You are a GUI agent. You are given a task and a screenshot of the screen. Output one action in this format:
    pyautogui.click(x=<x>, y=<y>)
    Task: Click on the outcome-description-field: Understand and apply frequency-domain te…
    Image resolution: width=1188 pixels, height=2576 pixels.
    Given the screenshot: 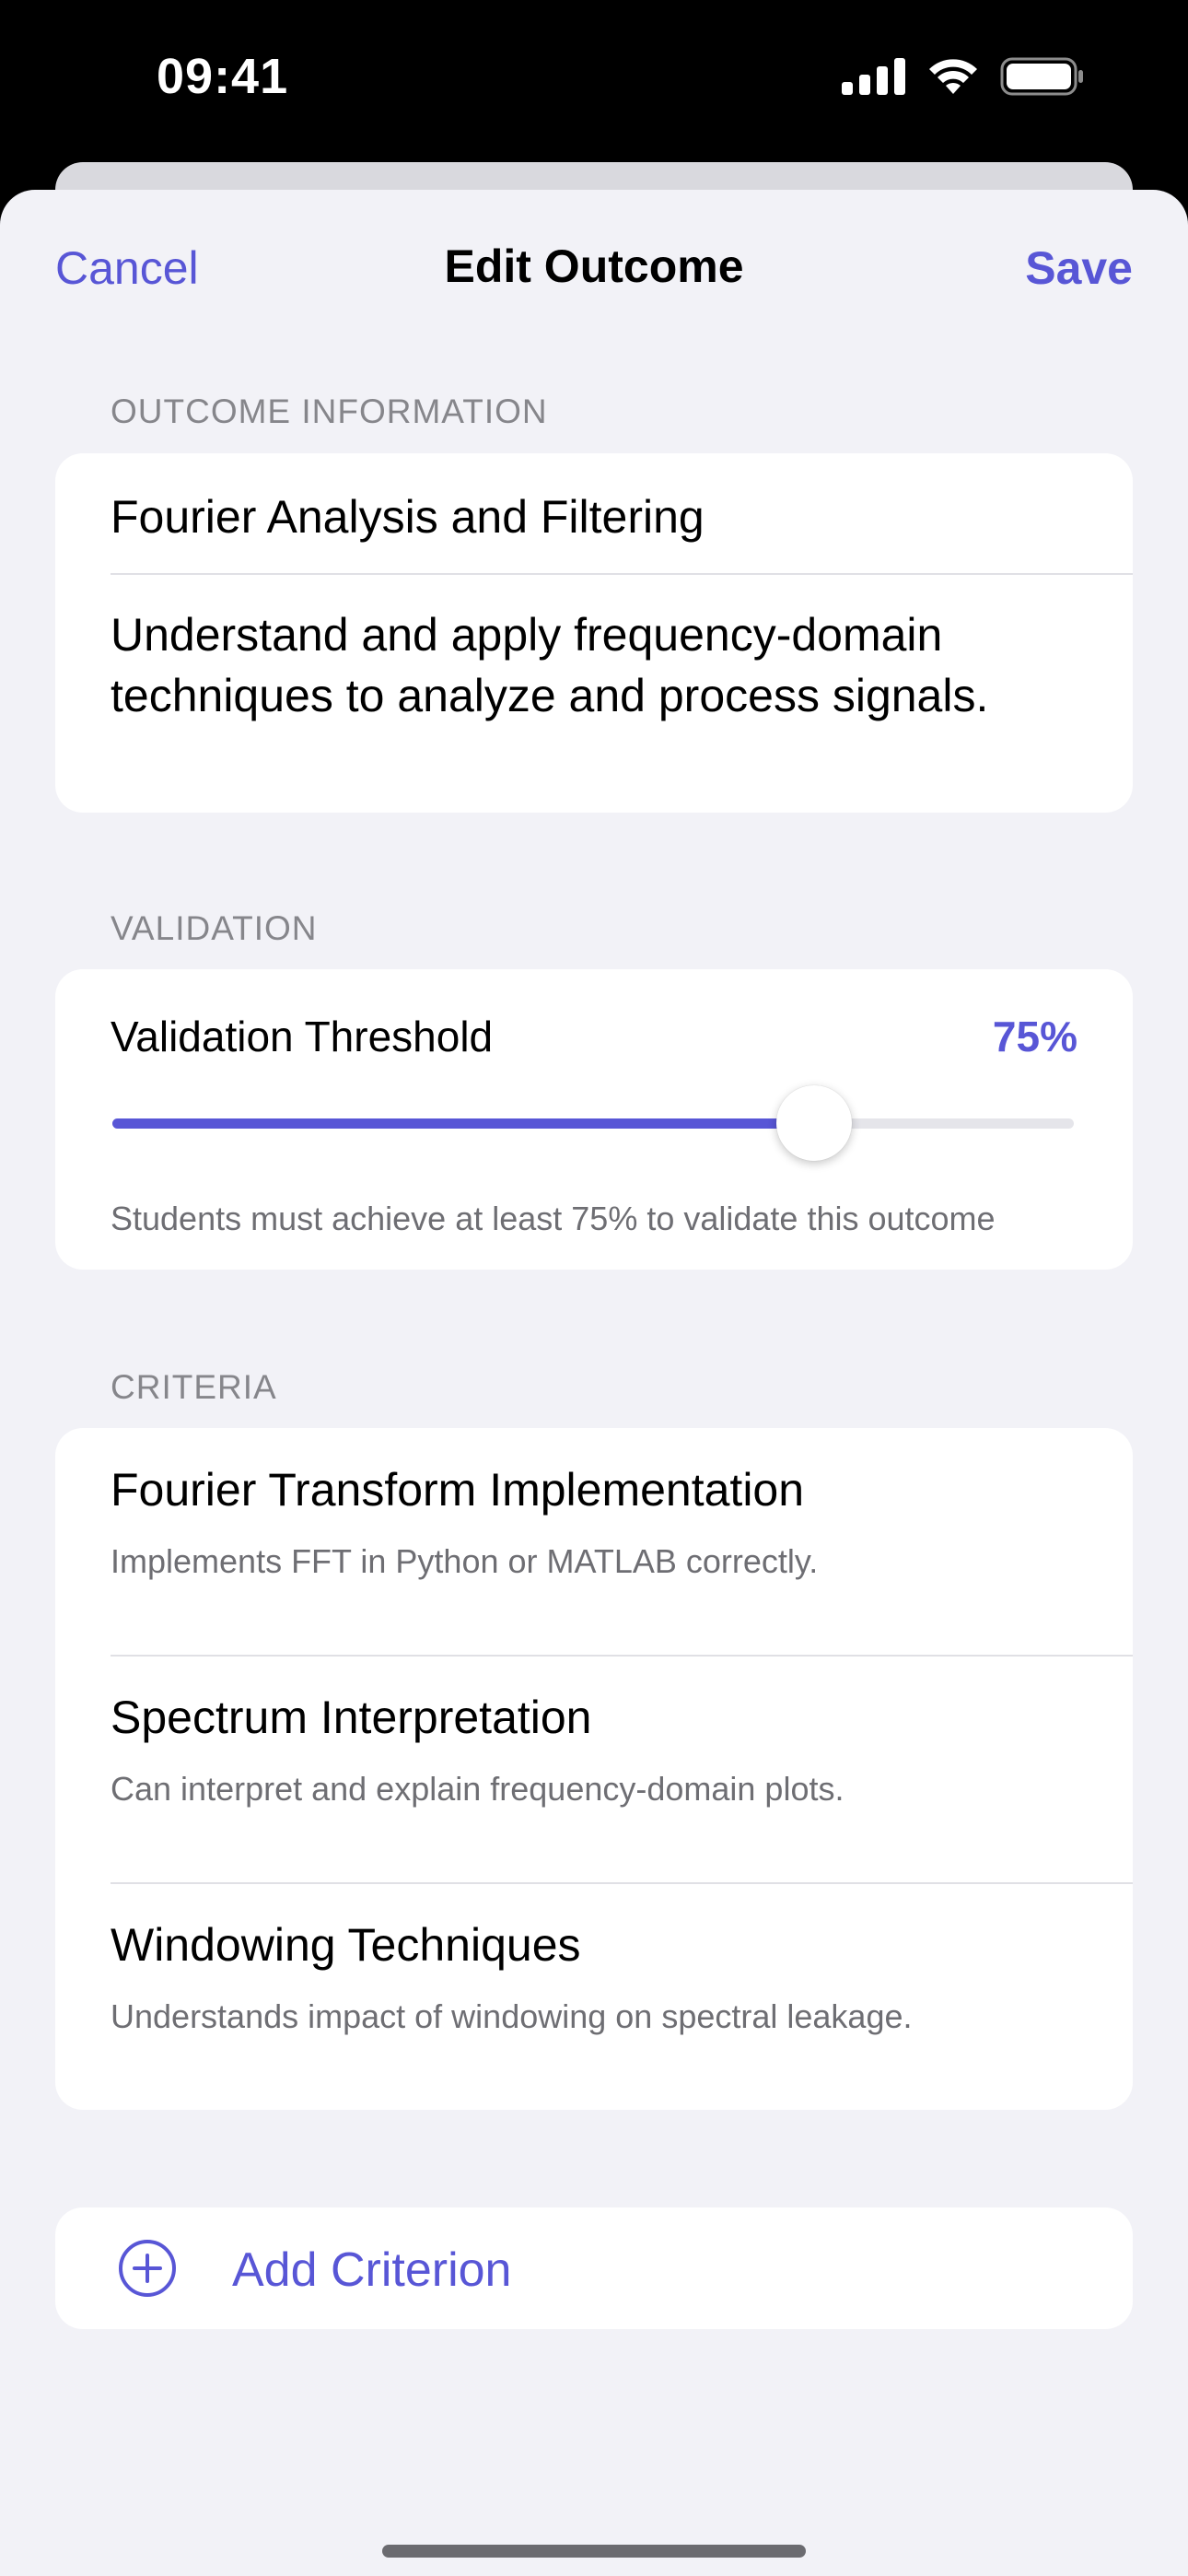 What is the action you would take?
    pyautogui.click(x=603, y=665)
    